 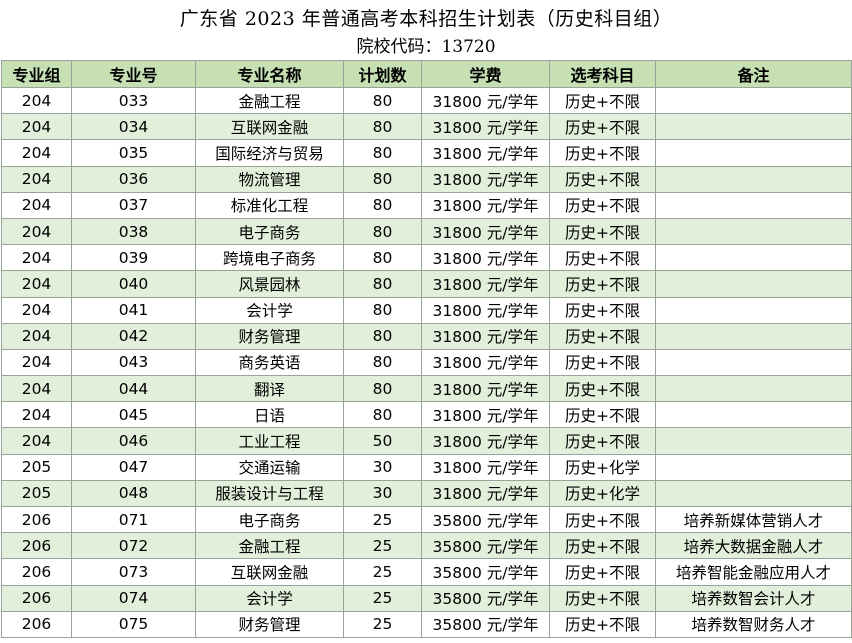 I want to click on major-name-cell: 工业工程, so click(x=269, y=441).